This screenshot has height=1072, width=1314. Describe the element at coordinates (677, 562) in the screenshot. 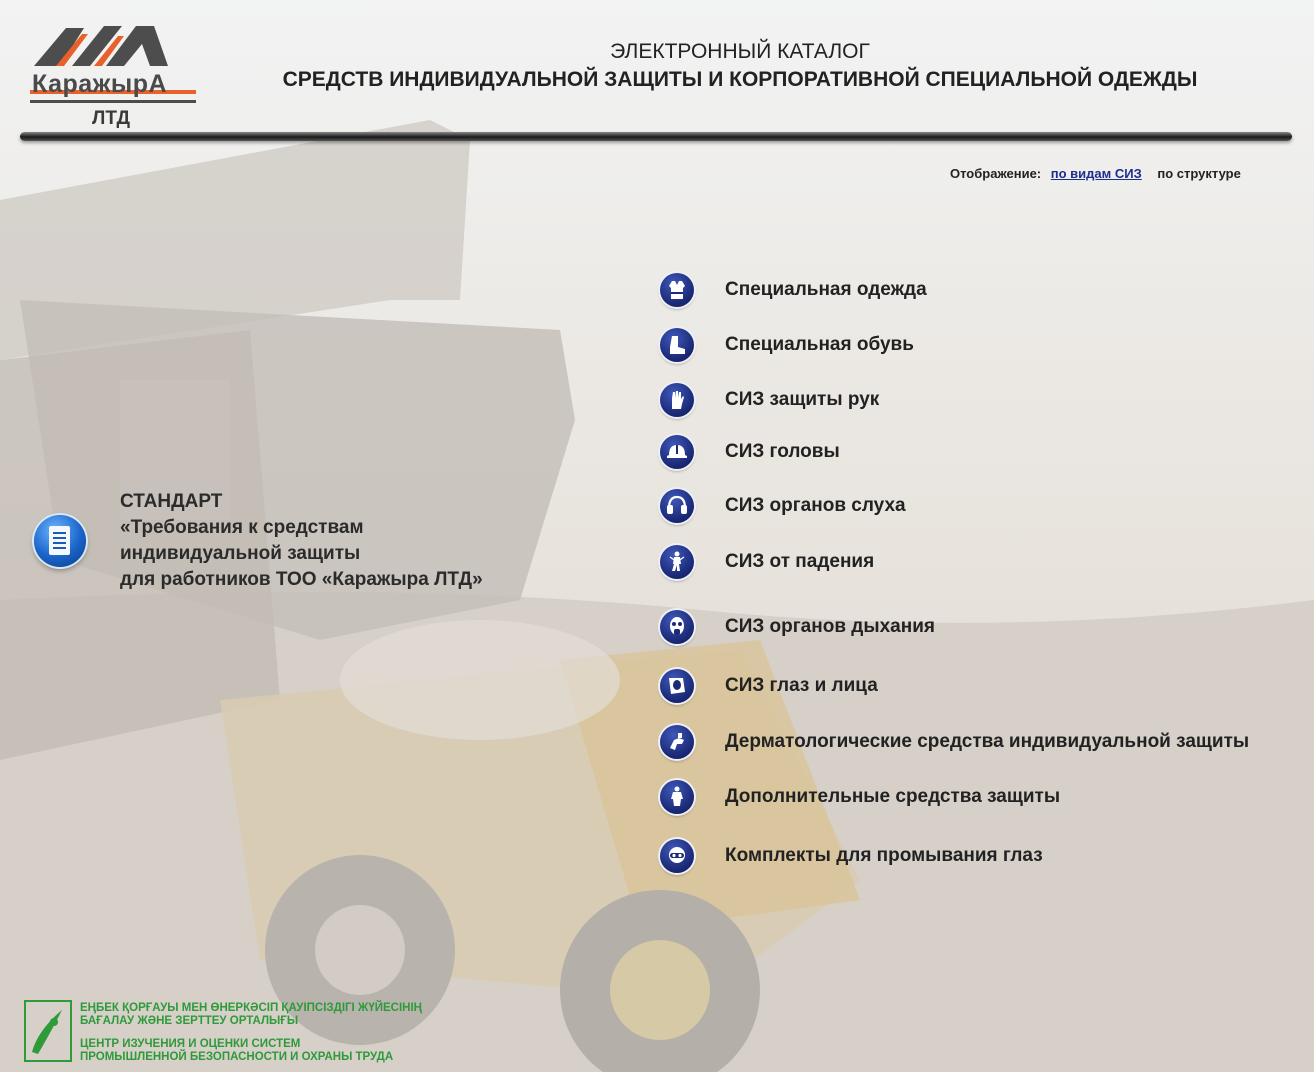

I see `harness-icon` at that location.